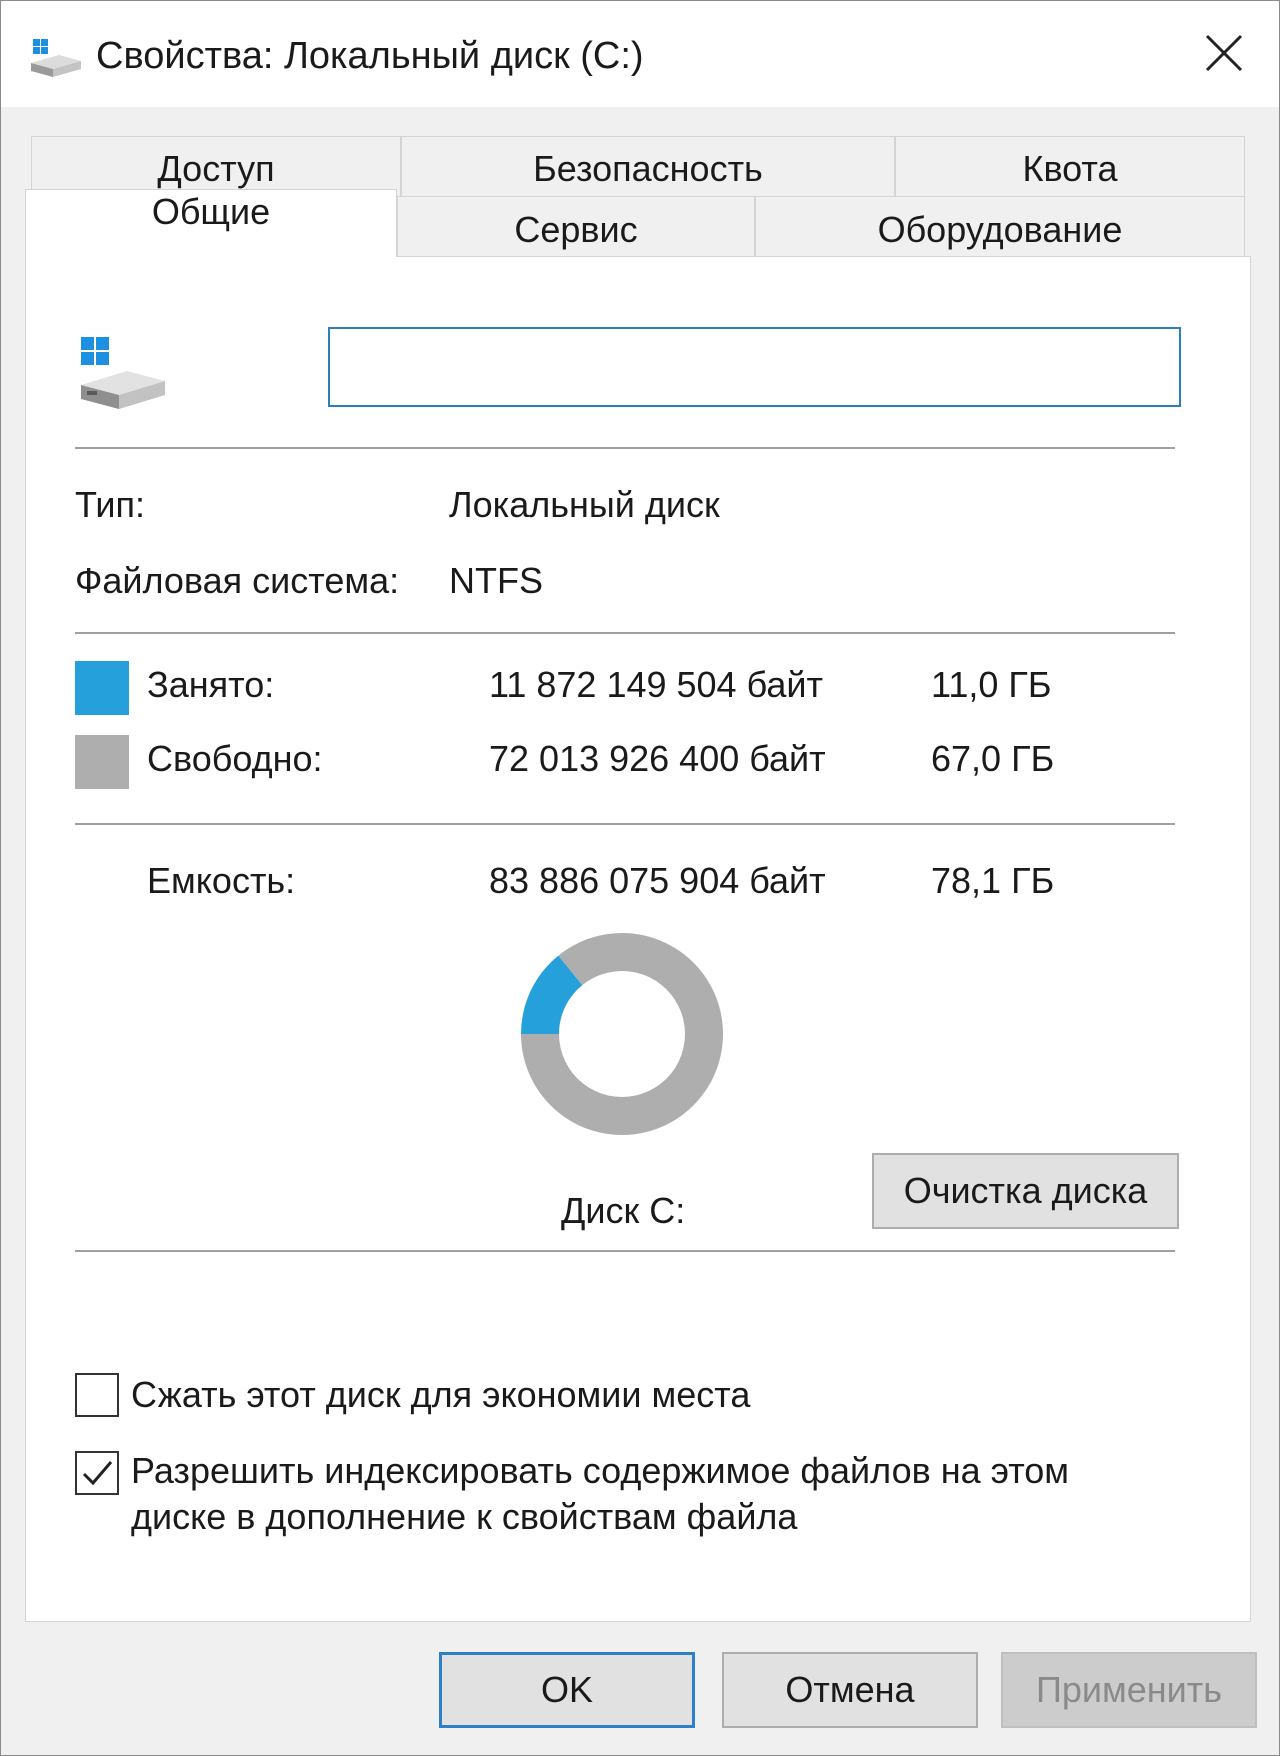  I want to click on type-value: Локальный диск, so click(584, 504).